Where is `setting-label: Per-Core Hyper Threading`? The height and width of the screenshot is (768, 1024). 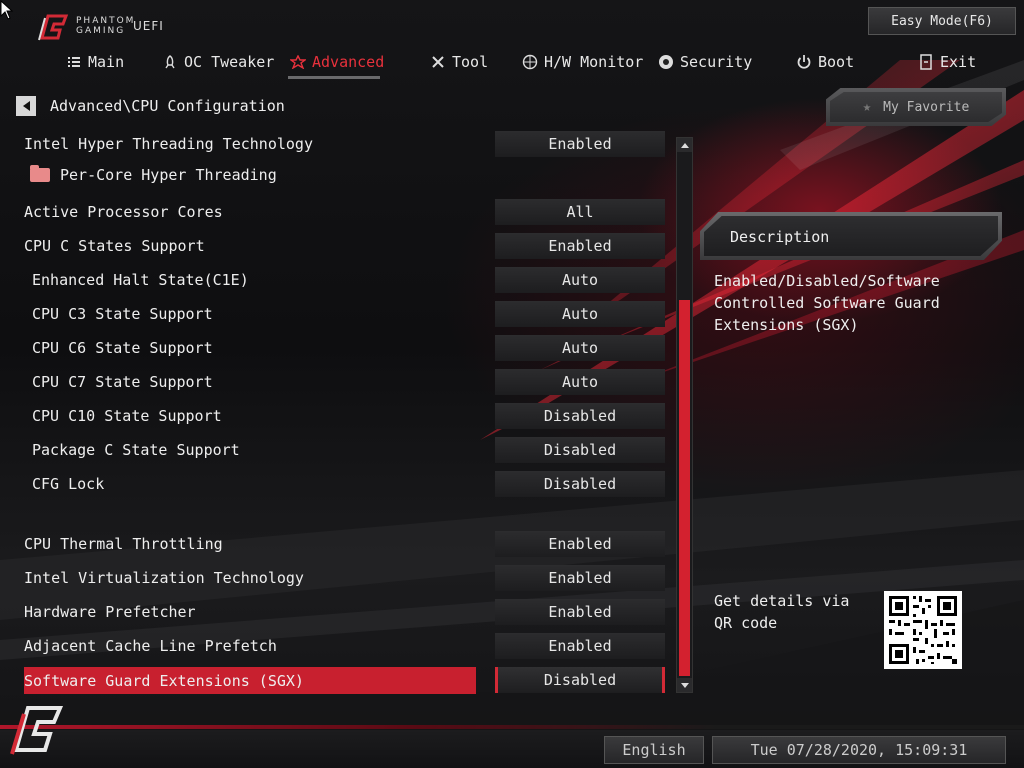
setting-label: Per-Core Hyper Threading is located at coordinates (168, 175).